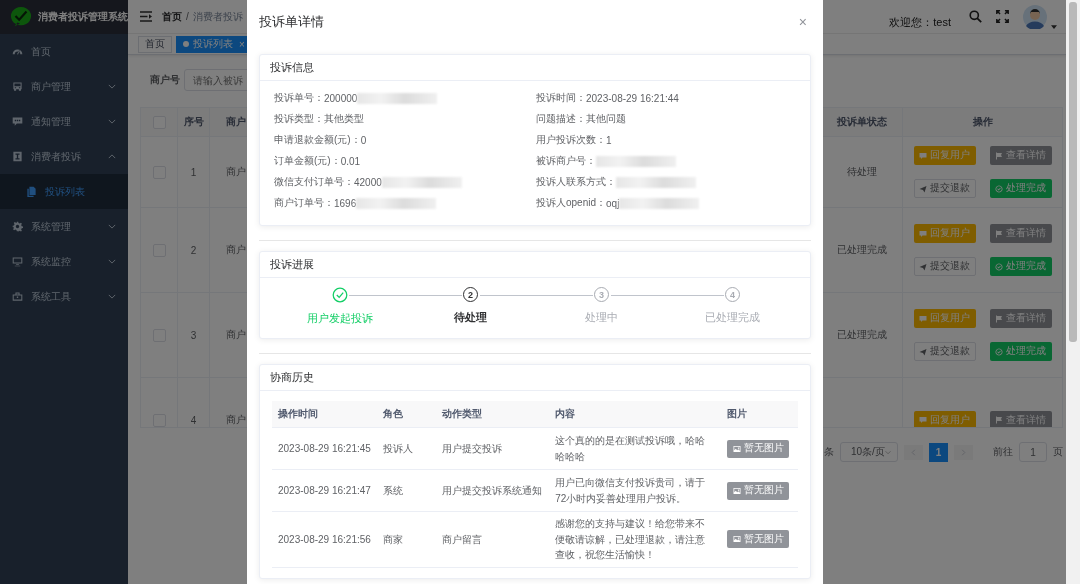 The width and height of the screenshot is (1080, 584). I want to click on step-number: 3, so click(601, 294).